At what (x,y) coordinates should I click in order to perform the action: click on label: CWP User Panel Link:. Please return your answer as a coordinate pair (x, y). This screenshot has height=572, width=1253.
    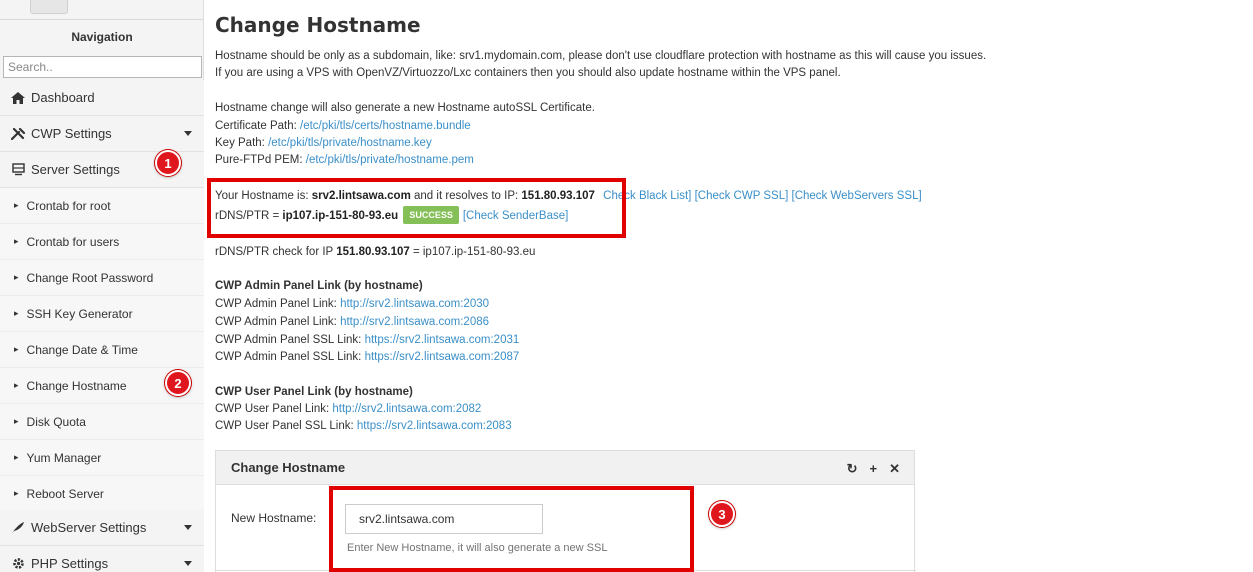
    Looking at the image, I should click on (274, 409).